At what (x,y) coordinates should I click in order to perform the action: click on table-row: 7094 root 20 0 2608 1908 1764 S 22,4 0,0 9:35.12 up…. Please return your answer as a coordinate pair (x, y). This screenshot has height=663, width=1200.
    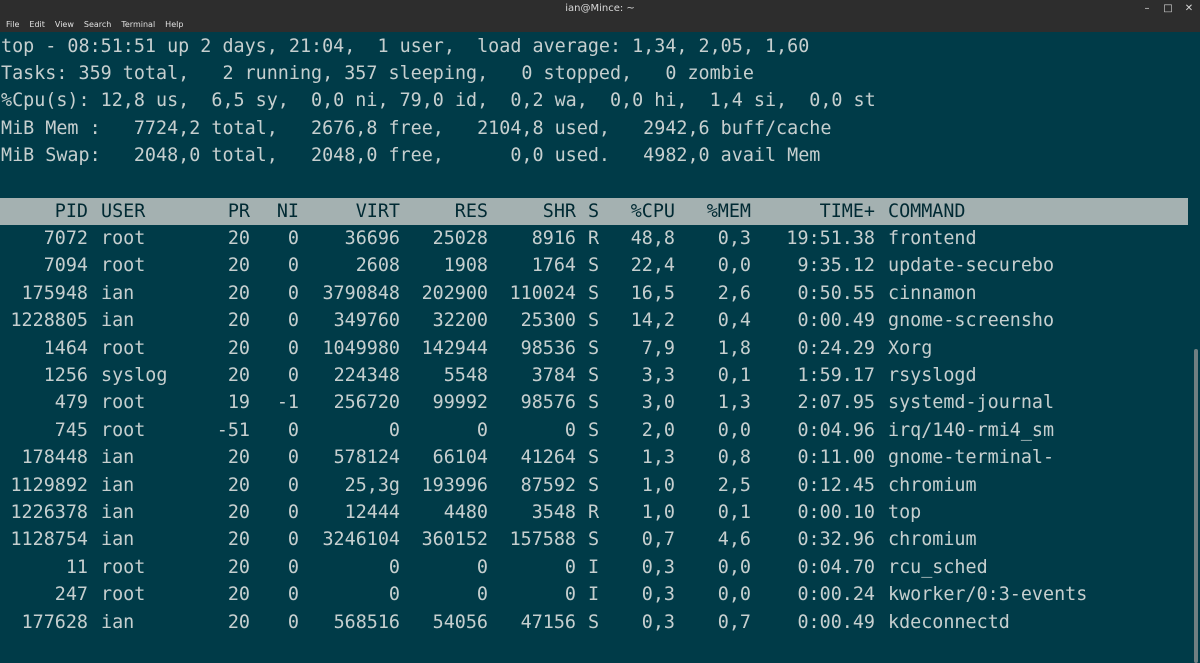
    Looking at the image, I should click on (594, 265).